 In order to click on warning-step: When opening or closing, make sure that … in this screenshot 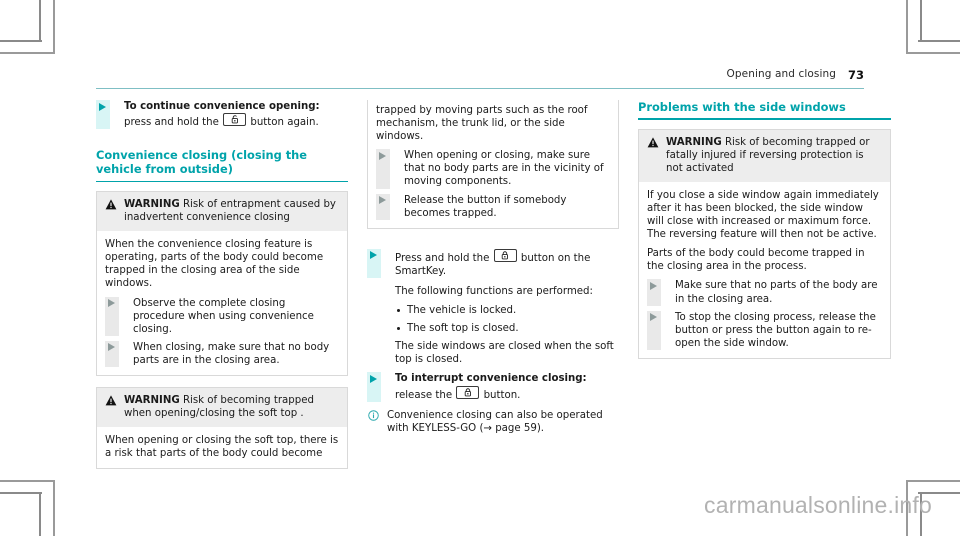, I will do `click(493, 169)`.